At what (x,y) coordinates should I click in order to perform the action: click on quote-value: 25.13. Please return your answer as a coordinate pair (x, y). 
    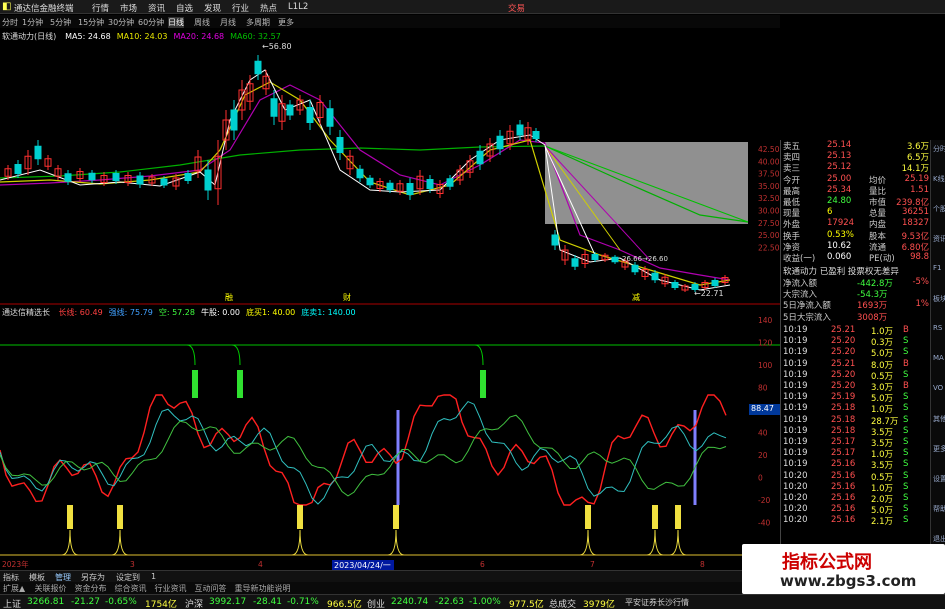
    Looking at the image, I should click on (839, 156).